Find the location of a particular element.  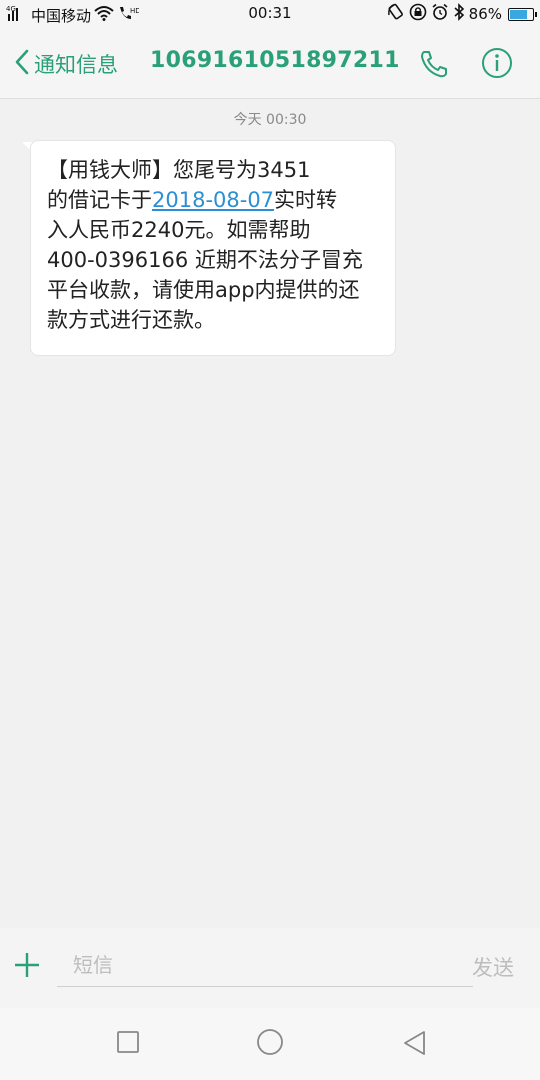

rotation-lock-icon is located at coordinates (396, 14).